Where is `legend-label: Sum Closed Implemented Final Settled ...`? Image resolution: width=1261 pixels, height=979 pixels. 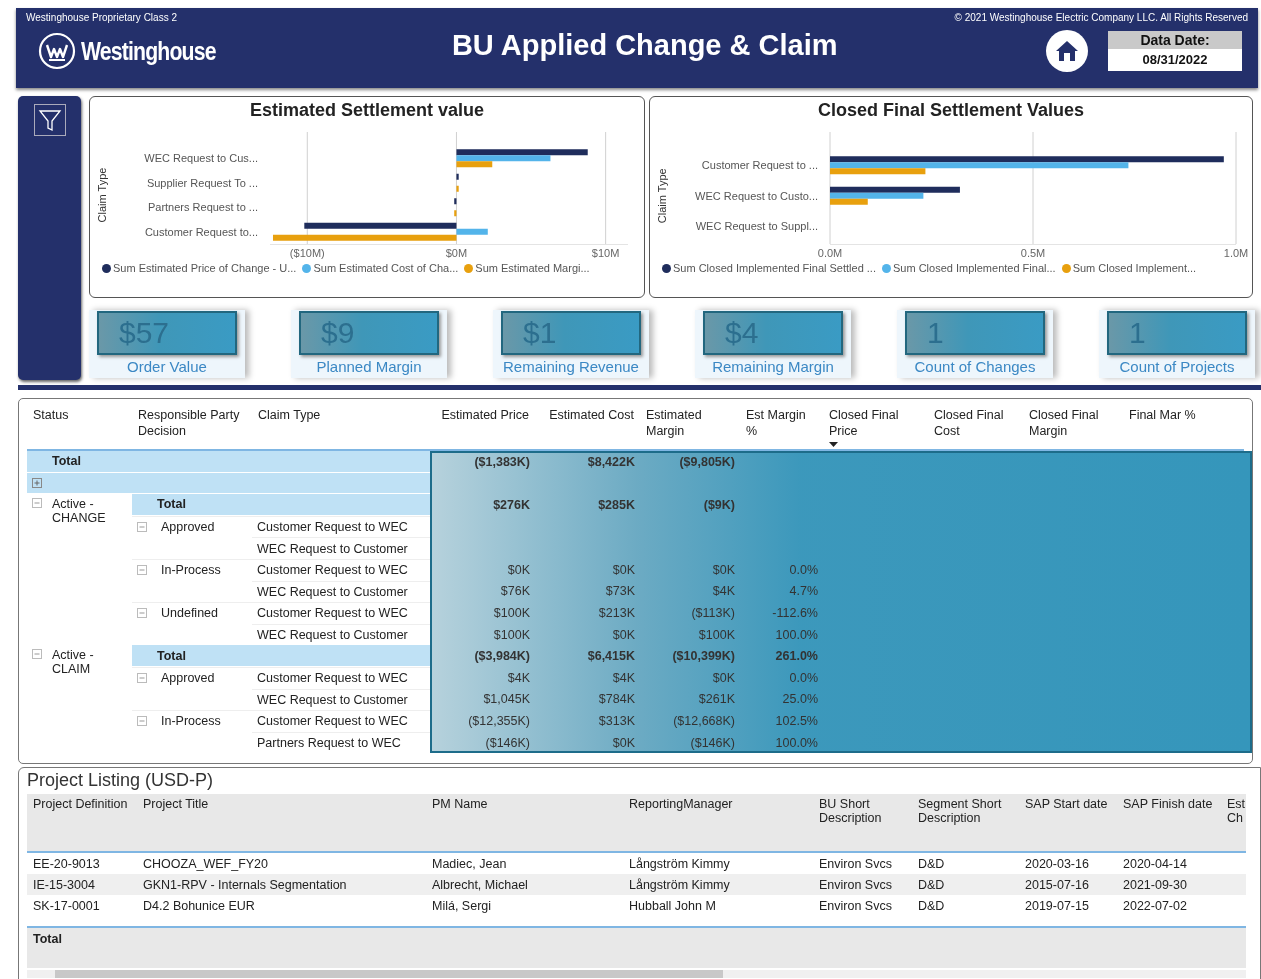 legend-label: Sum Closed Implemented Final Settled ... is located at coordinates (774, 268).